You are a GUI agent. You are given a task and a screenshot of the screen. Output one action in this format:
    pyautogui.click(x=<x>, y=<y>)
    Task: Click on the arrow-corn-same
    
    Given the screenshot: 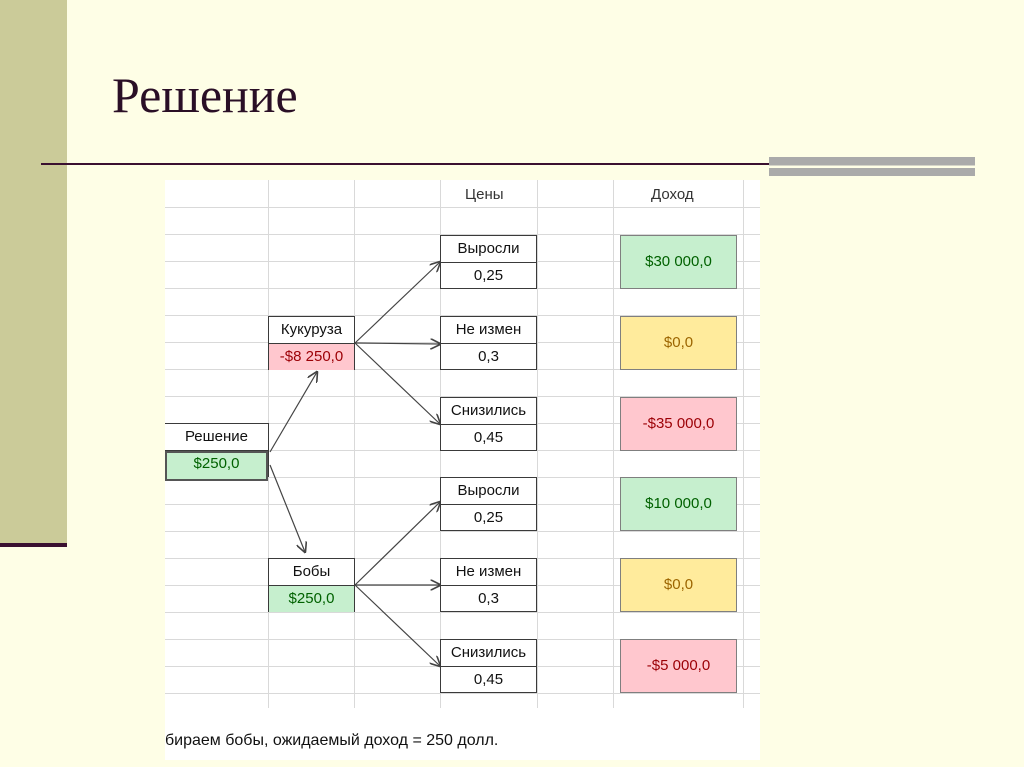 What is the action you would take?
    pyautogui.click(x=397, y=343)
    